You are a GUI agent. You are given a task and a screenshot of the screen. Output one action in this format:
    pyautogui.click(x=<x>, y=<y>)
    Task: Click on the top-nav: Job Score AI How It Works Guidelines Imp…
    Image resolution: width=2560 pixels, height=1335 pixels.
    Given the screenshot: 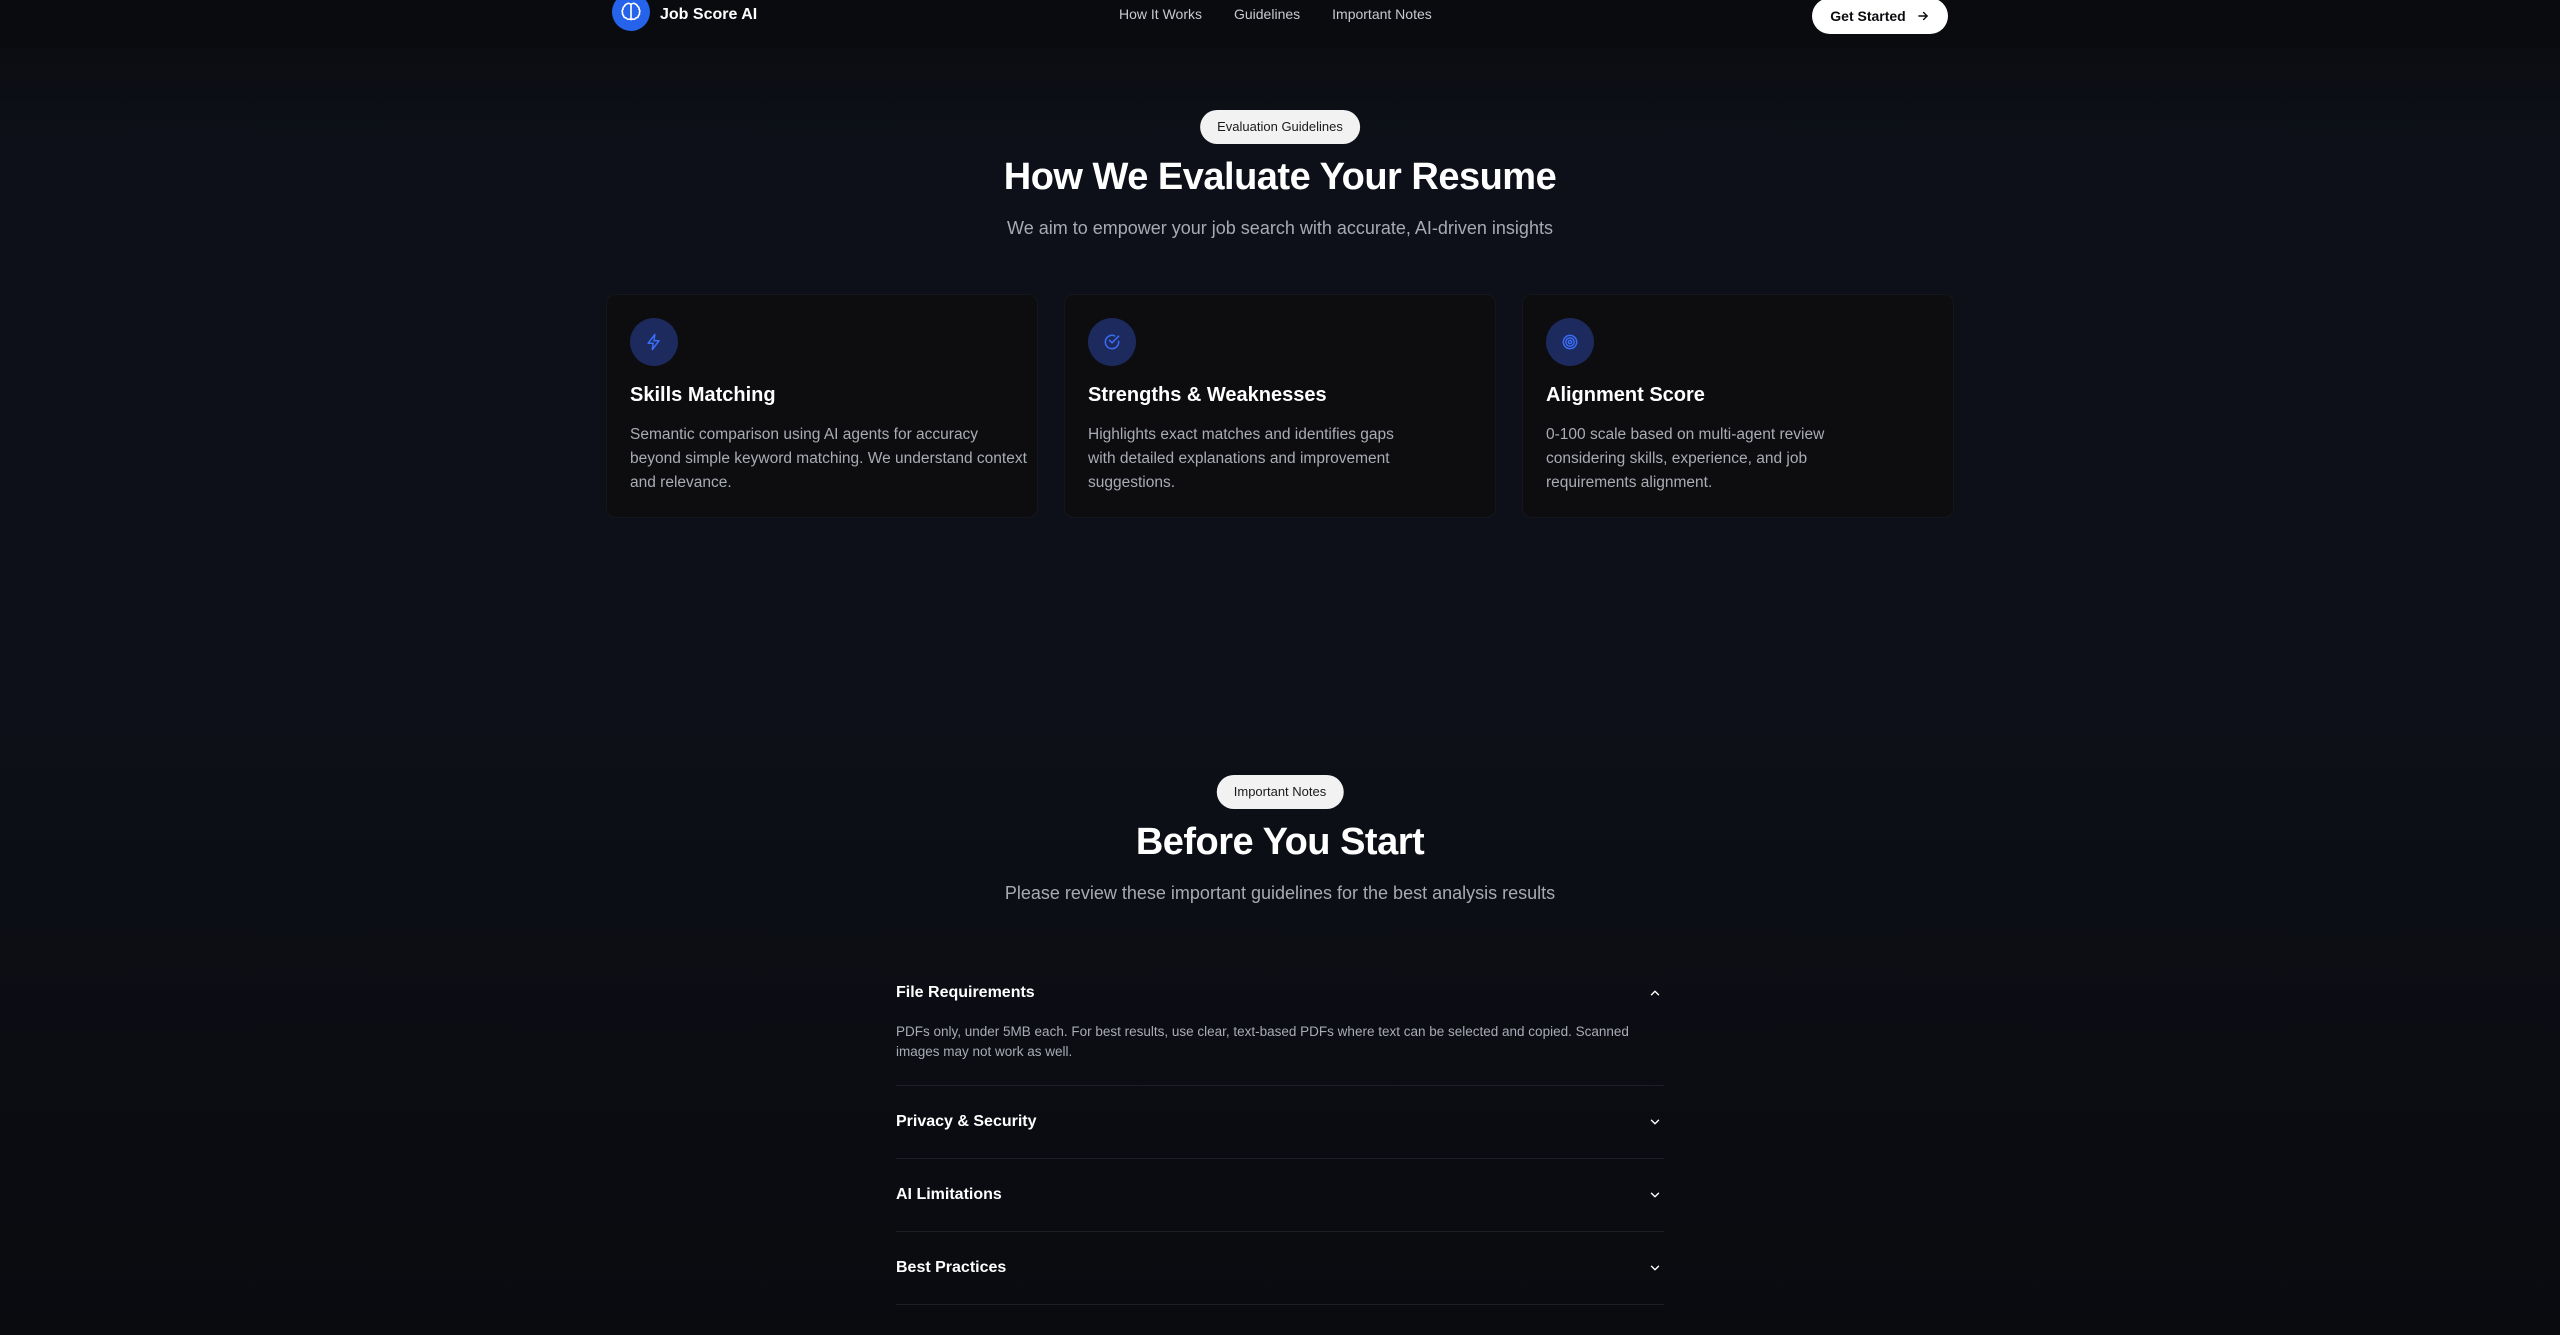 What is the action you would take?
    pyautogui.click(x=1280, y=24)
    